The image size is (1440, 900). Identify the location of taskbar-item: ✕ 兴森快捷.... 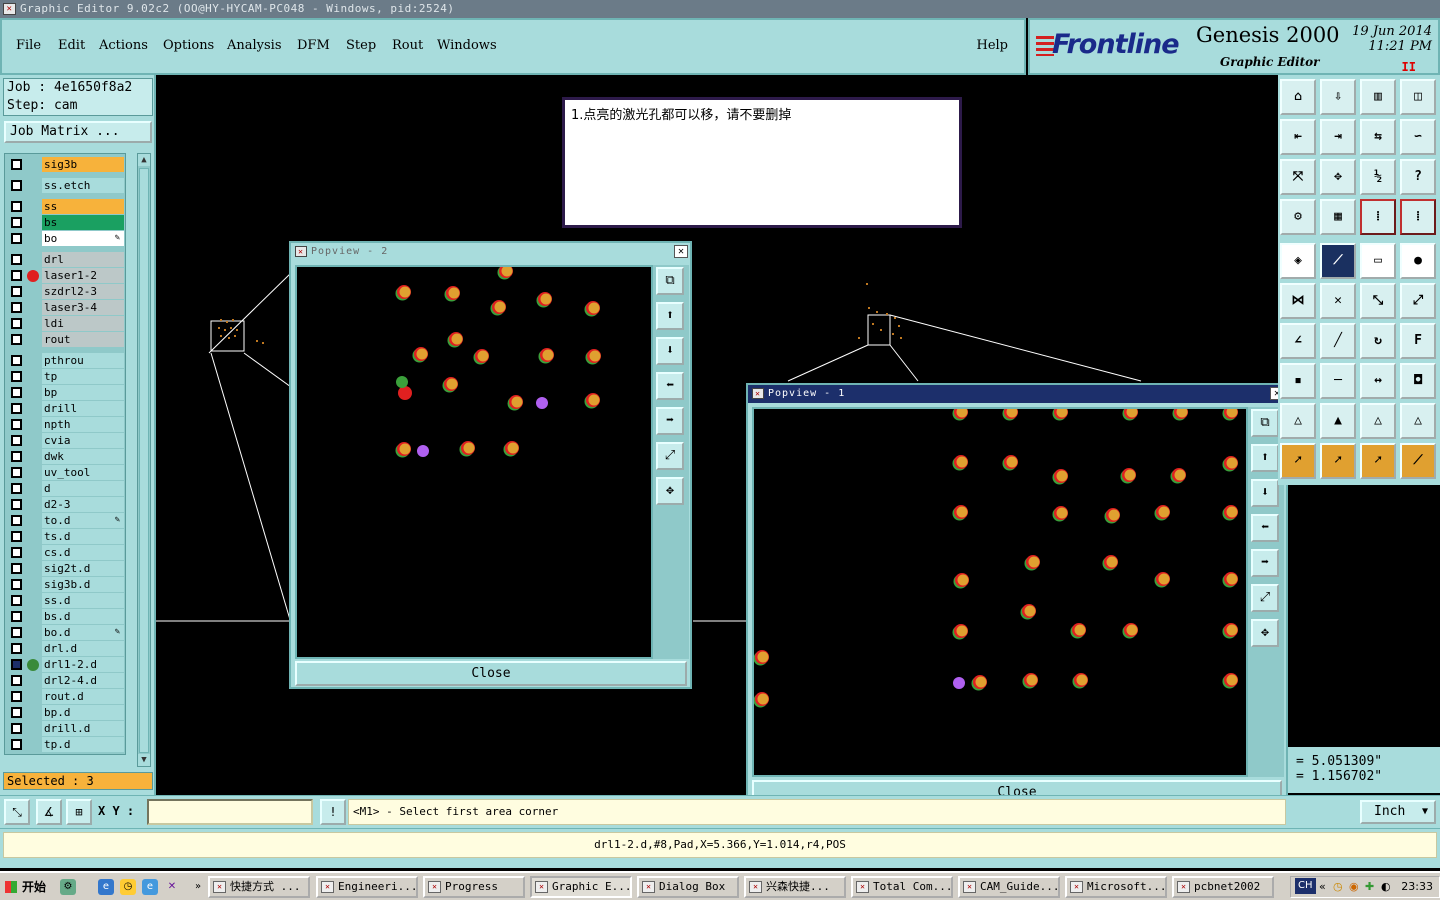
(795, 887).